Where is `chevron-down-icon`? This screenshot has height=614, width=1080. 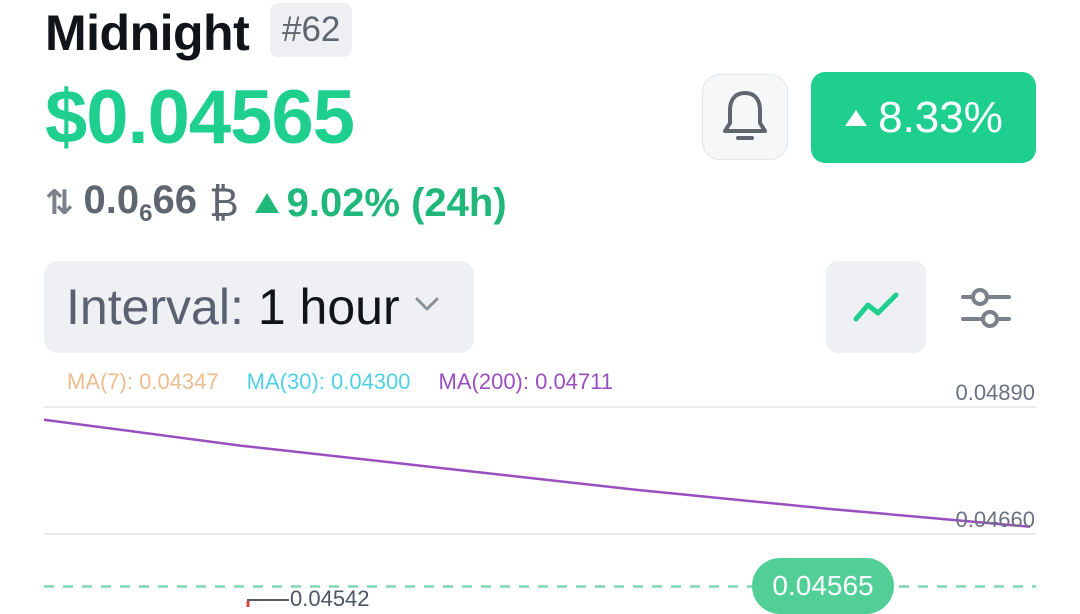
chevron-down-icon is located at coordinates (427, 304).